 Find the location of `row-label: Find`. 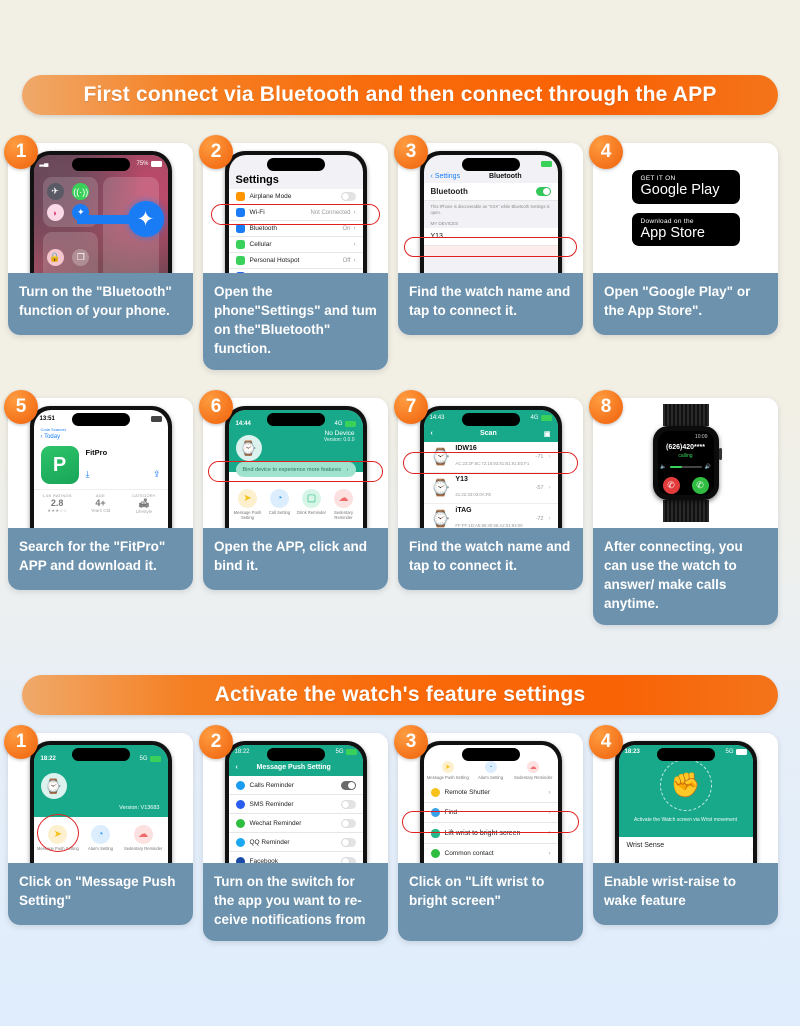

row-label: Find is located at coordinates (451, 813).